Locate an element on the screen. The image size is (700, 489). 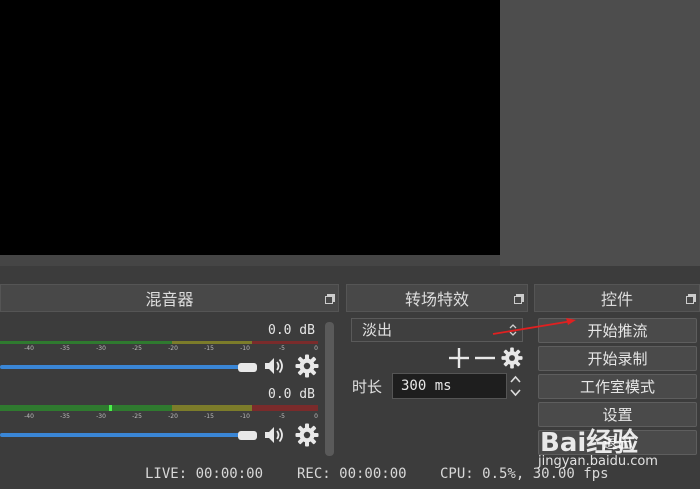
mixer-title: 混音器 is located at coordinates (169, 299).